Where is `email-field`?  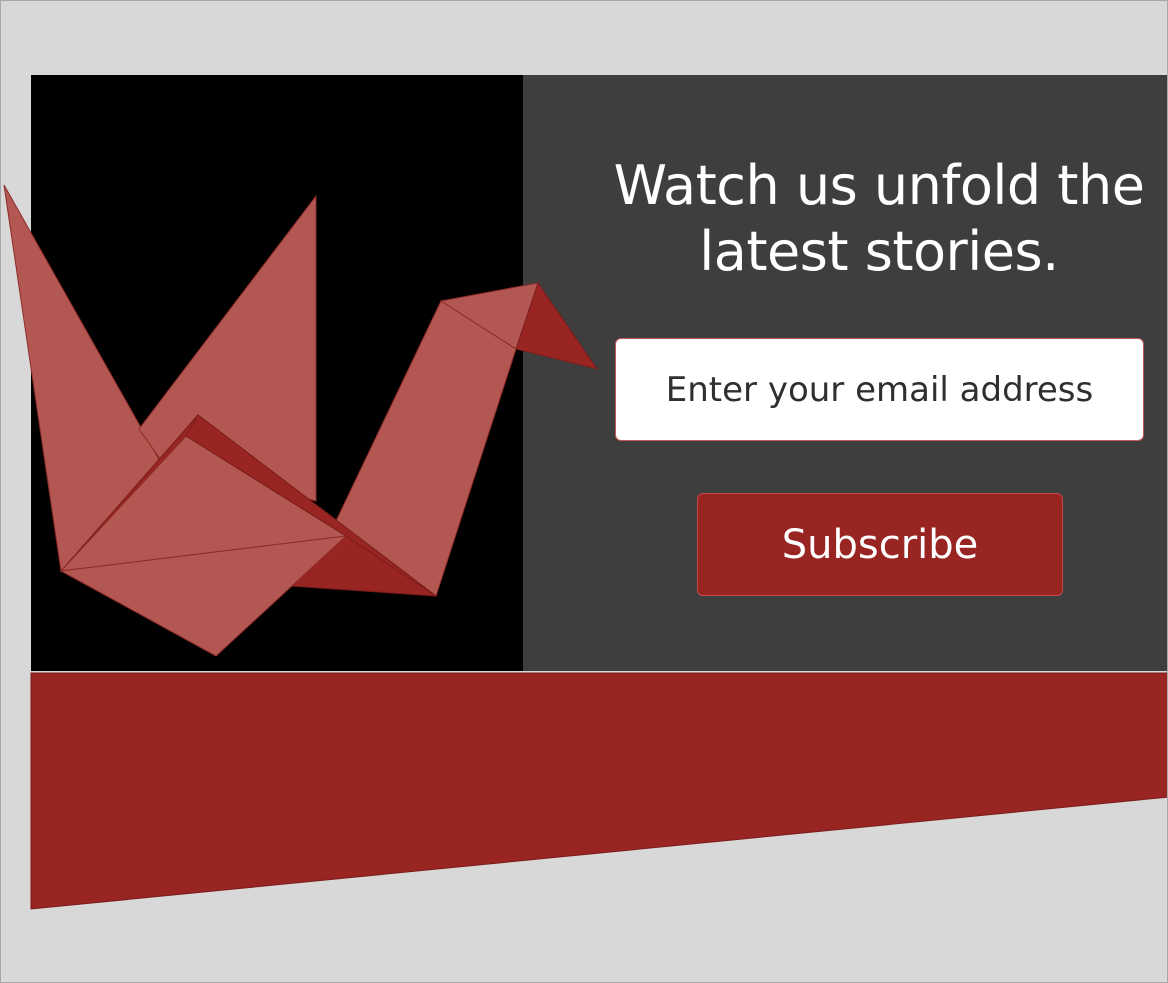 email-field is located at coordinates (879, 389).